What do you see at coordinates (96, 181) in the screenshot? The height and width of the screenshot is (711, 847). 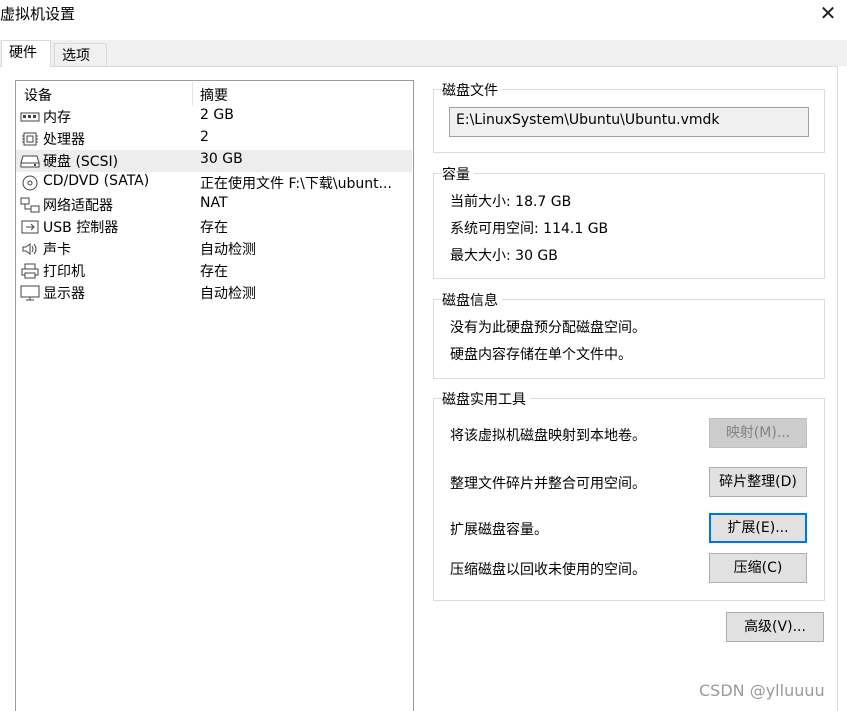 I see `device-name: CD/DVD (SATA)` at bounding box center [96, 181].